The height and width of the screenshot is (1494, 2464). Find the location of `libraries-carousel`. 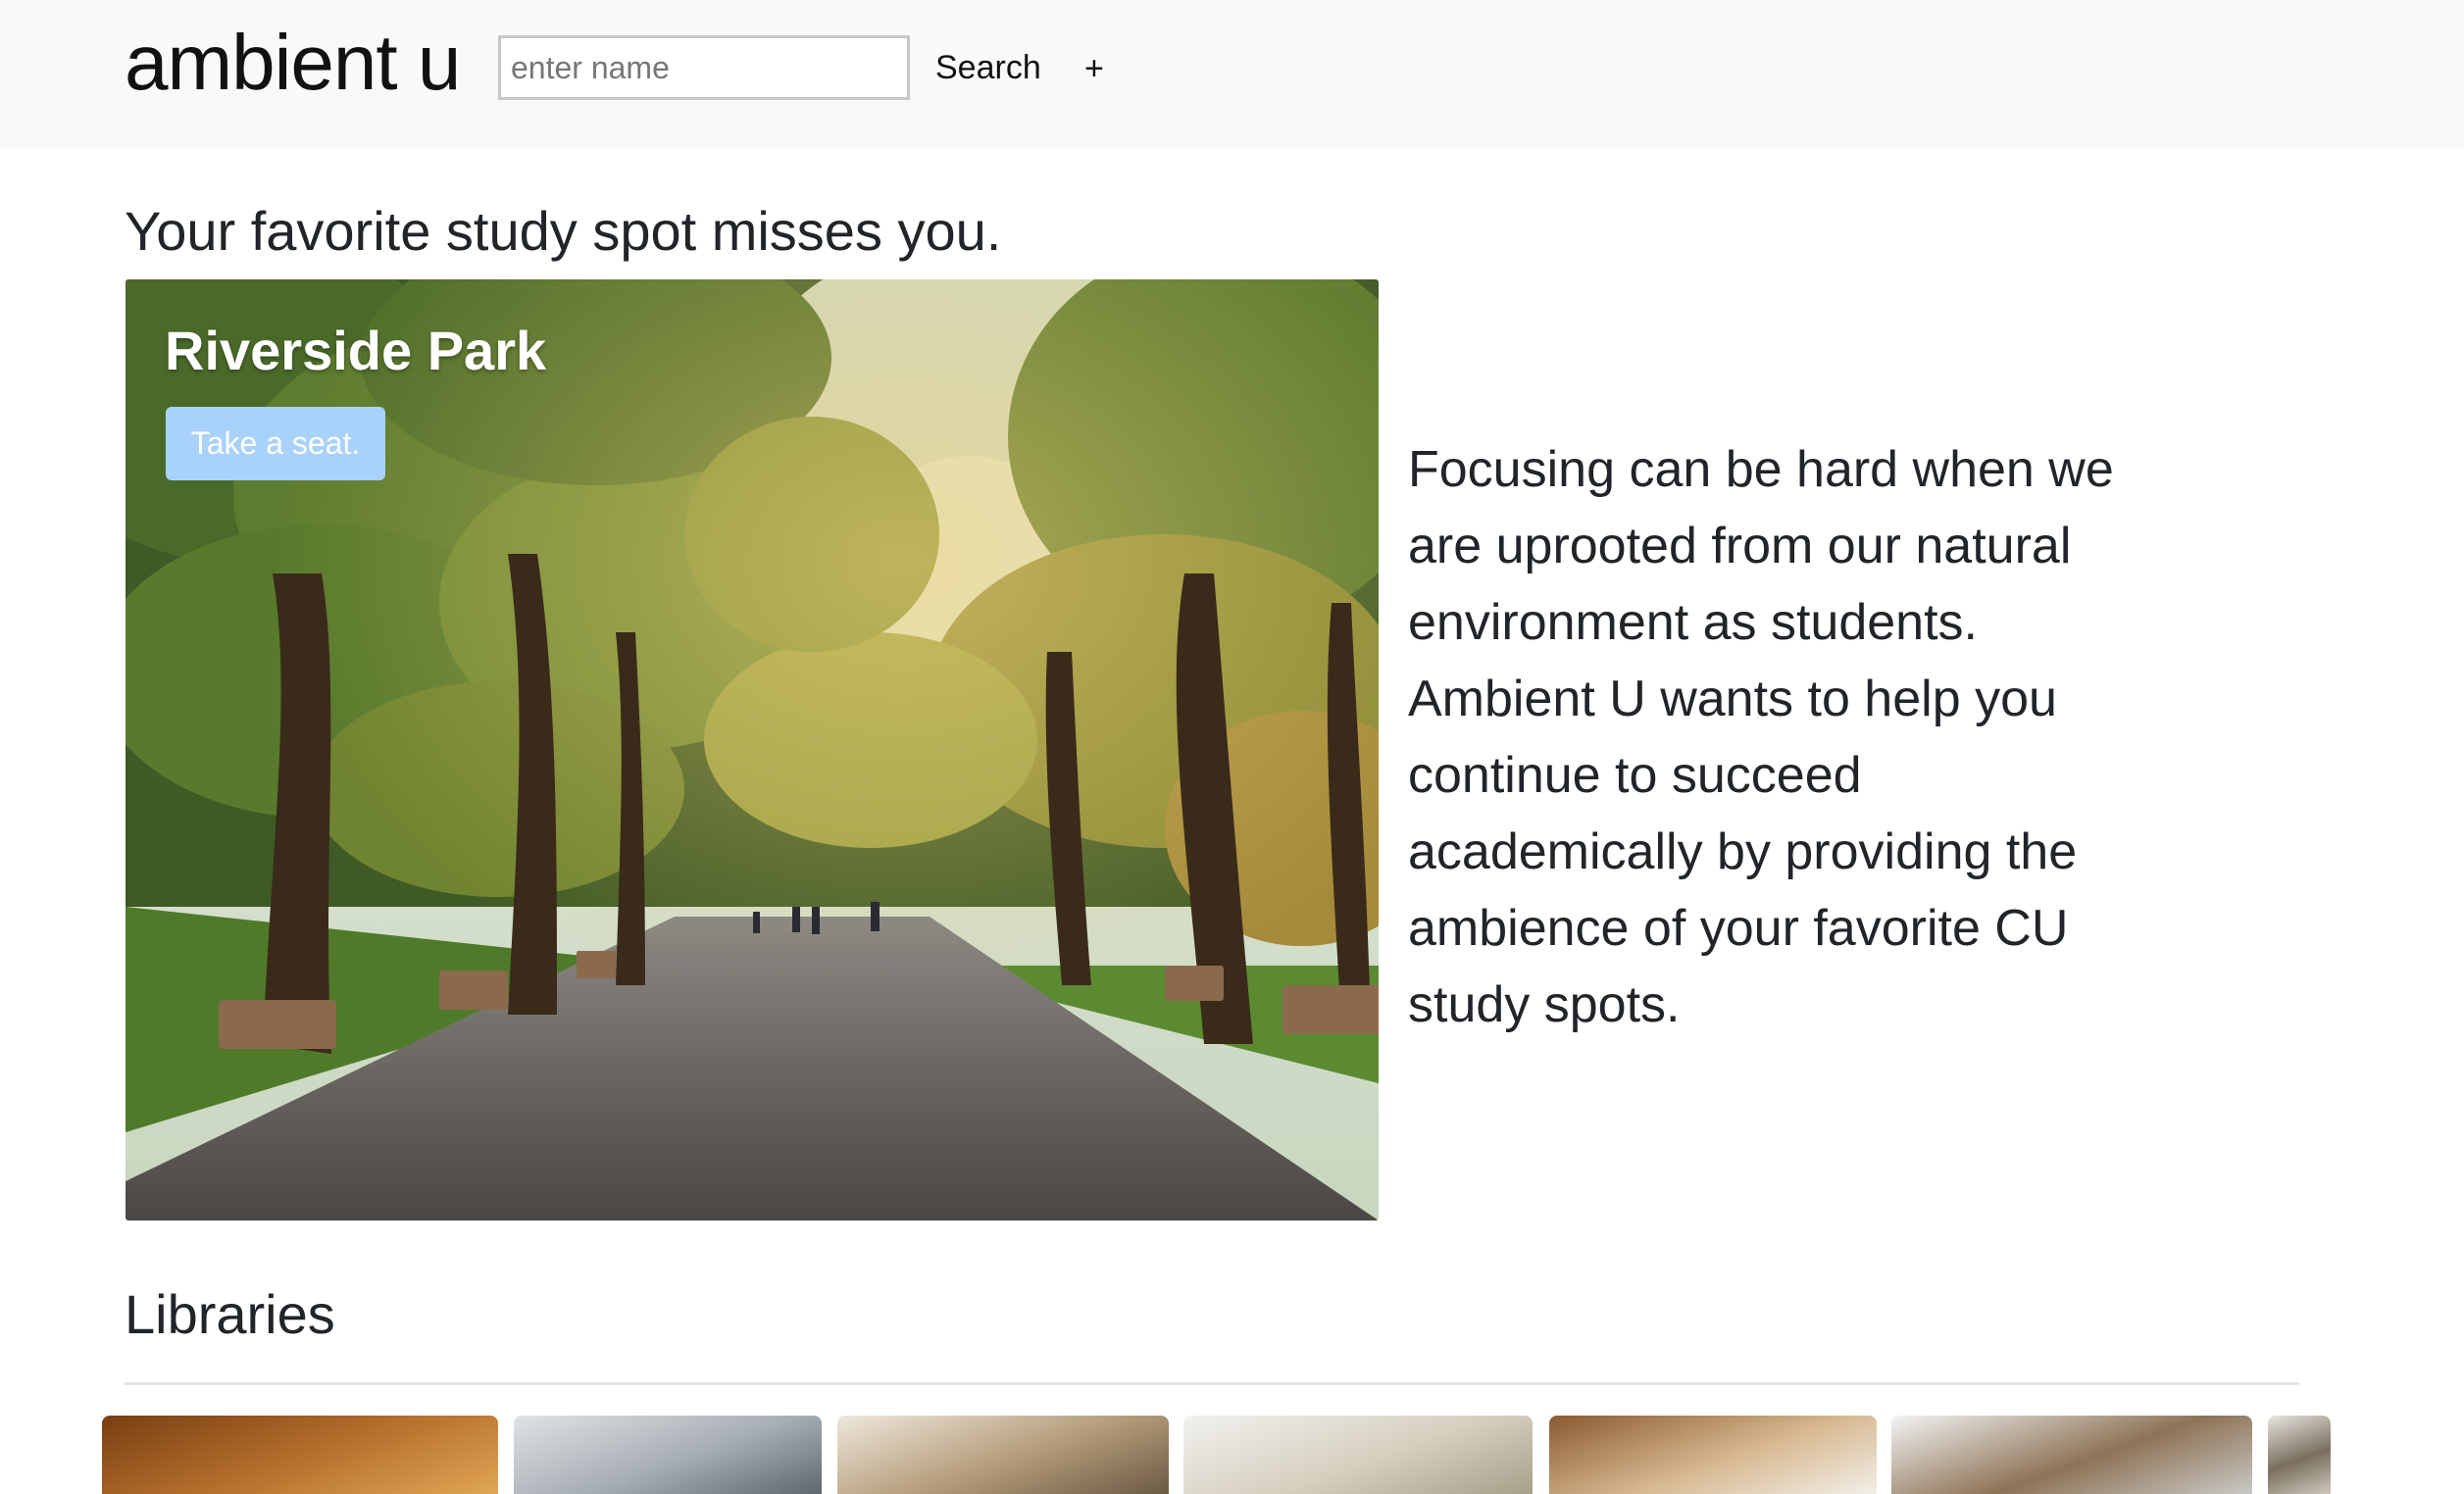

libraries-carousel is located at coordinates (1232, 1455).